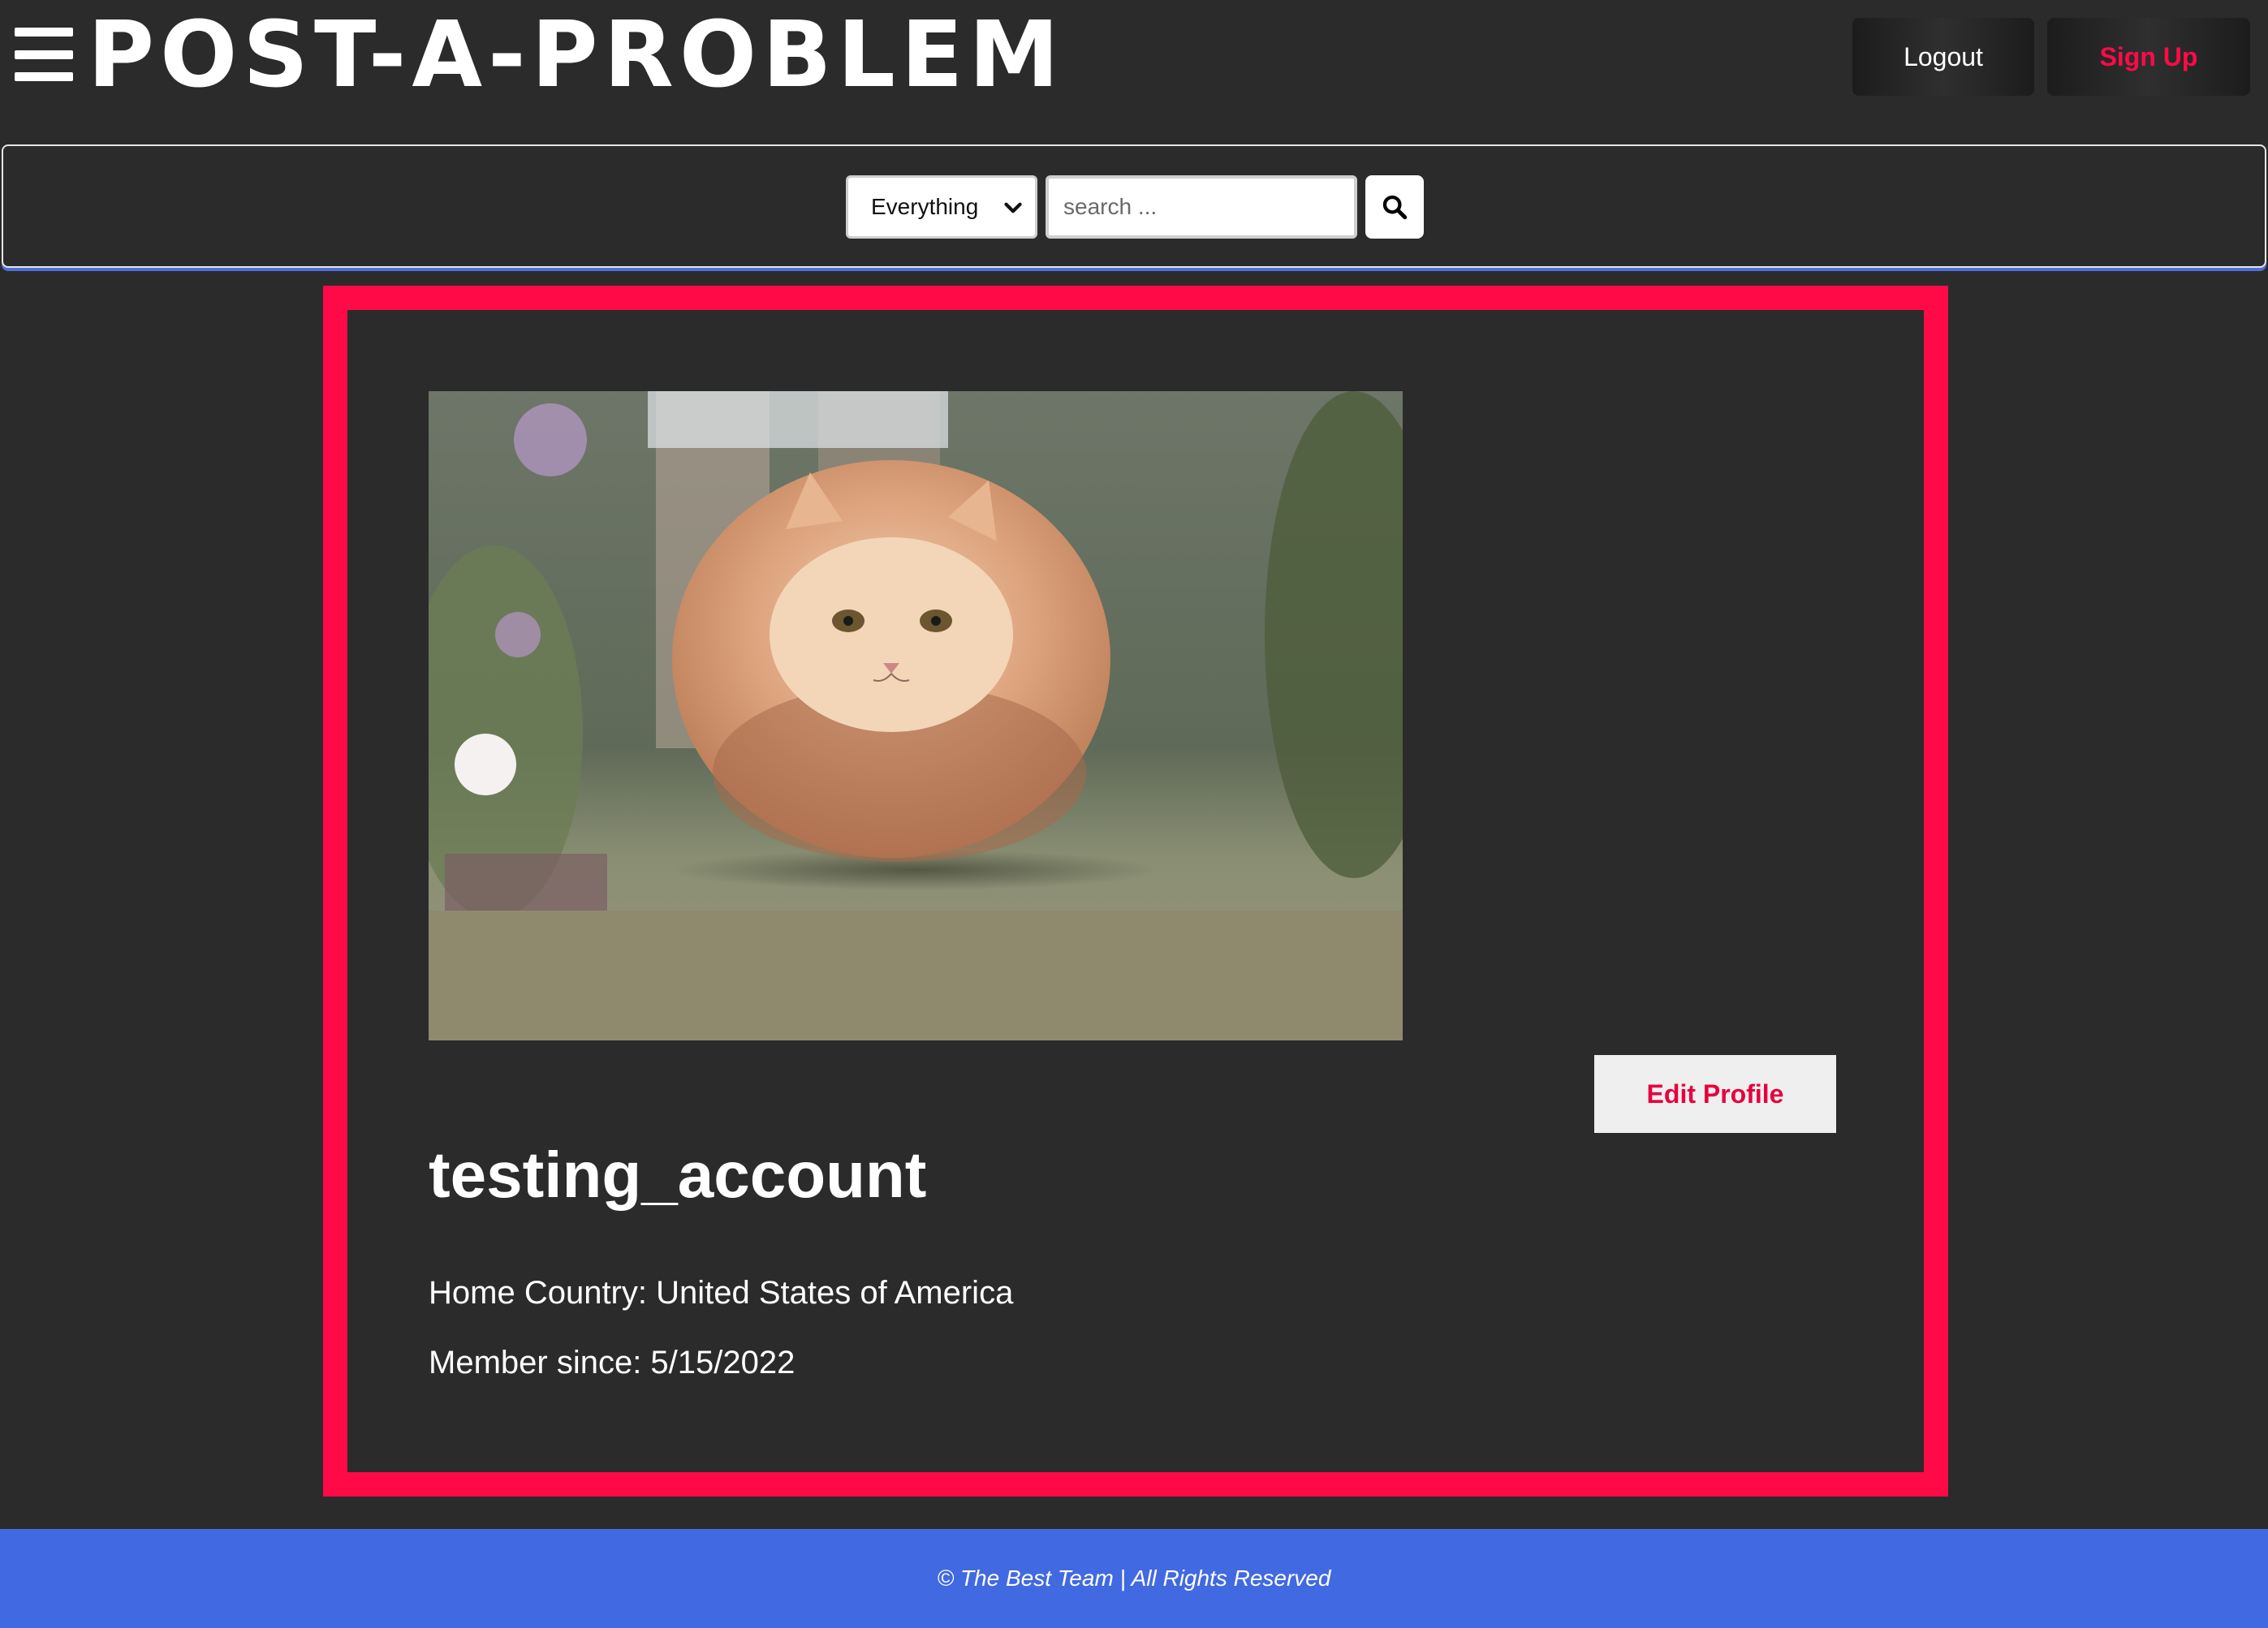  What do you see at coordinates (577, 55) in the screenshot?
I see `site-logo: POST-A-PROBLEM` at bounding box center [577, 55].